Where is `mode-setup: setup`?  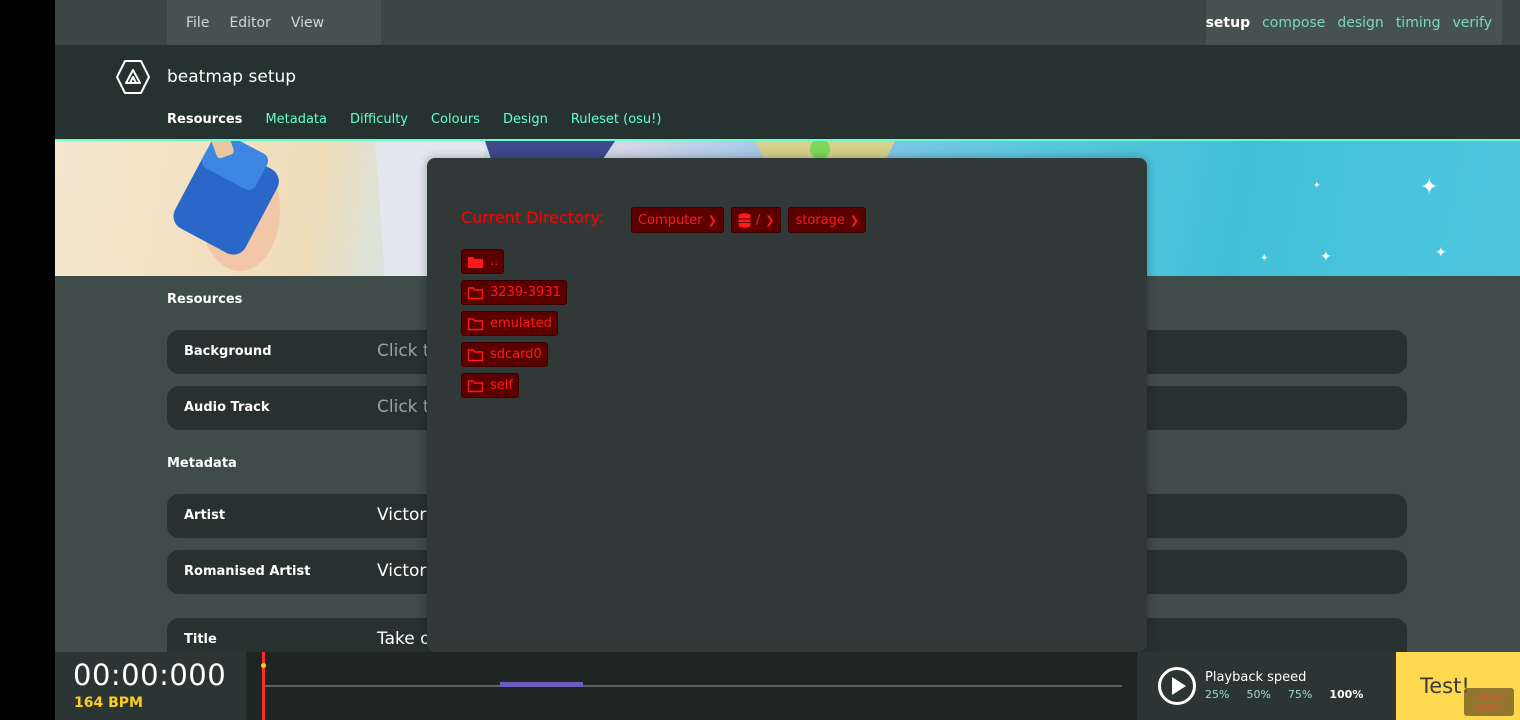
mode-setup: setup is located at coordinates (1228, 23).